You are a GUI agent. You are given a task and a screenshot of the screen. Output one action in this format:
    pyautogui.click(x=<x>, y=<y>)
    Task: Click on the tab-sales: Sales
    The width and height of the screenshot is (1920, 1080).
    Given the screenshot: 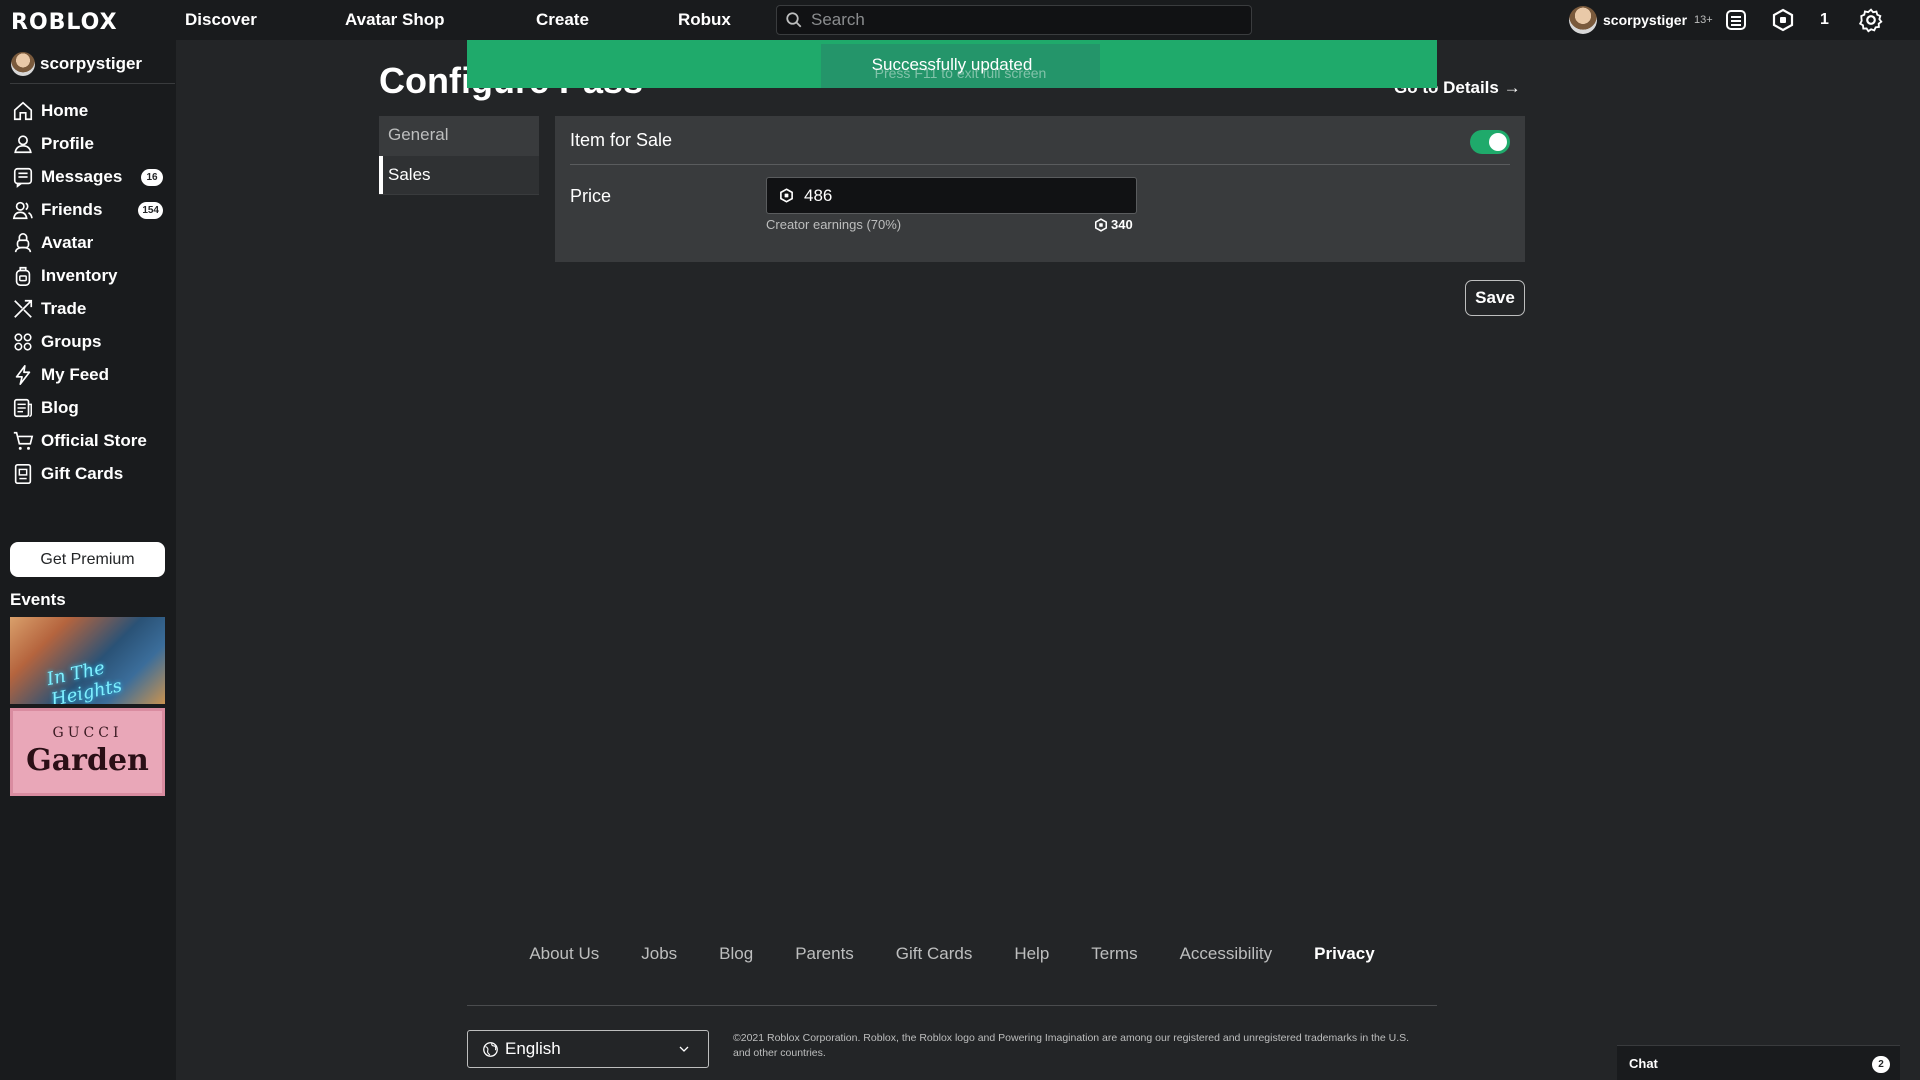 What is the action you would take?
    pyautogui.click(x=459, y=175)
    